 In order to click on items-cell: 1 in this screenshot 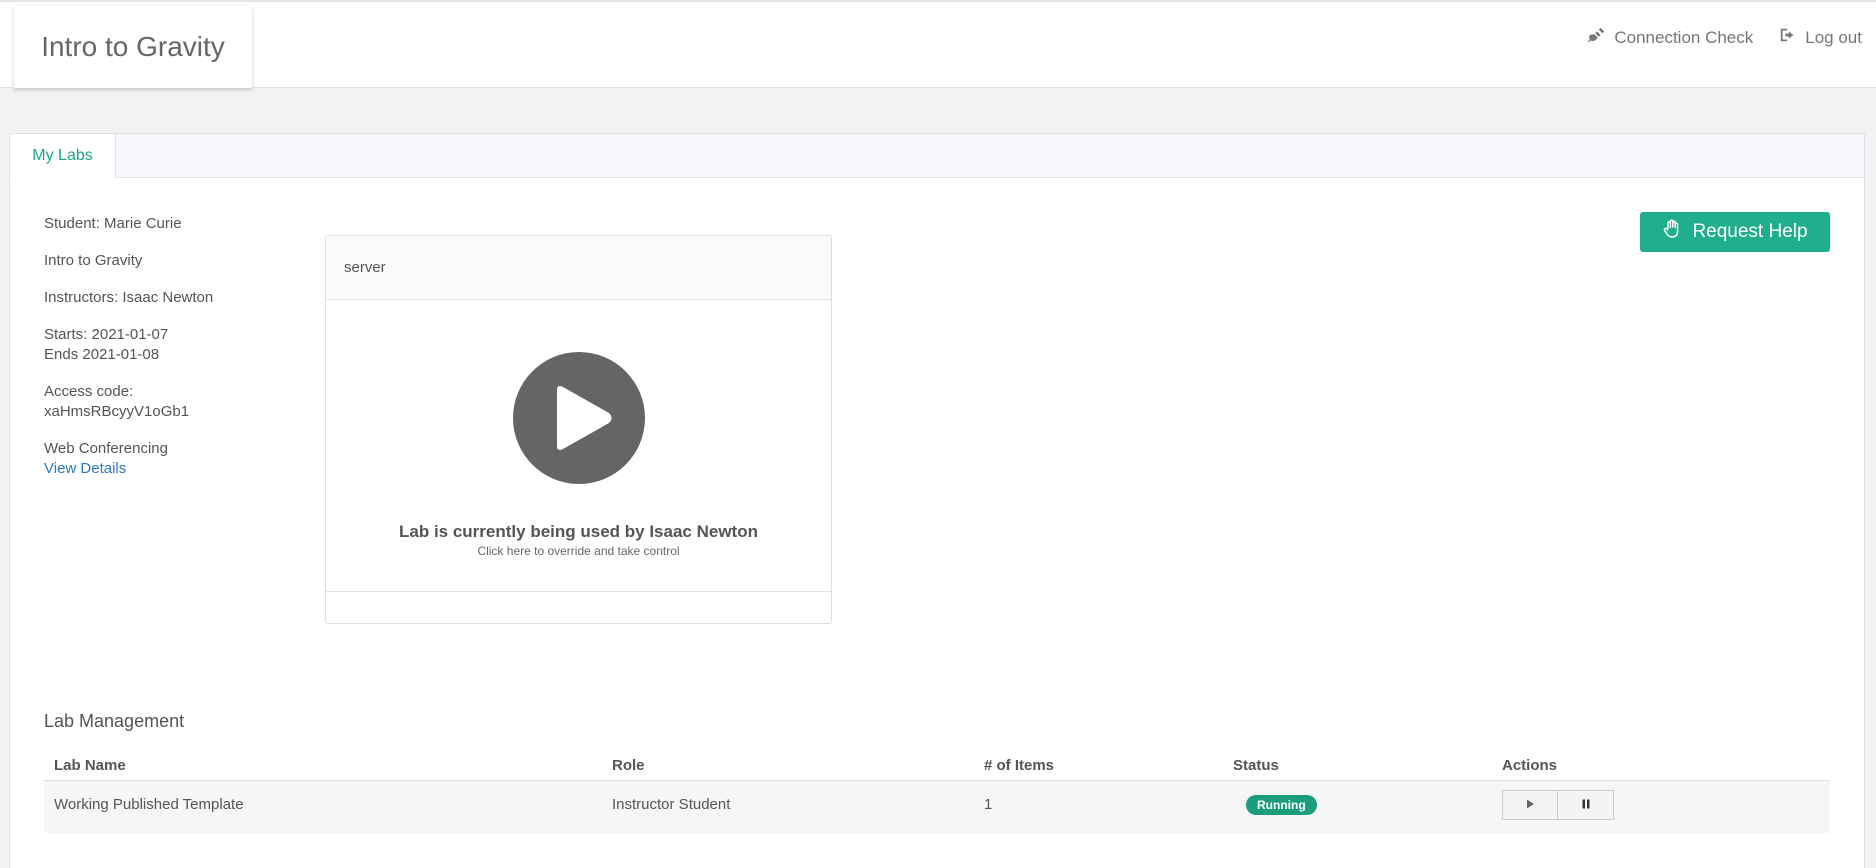, I will do `click(988, 804)`.